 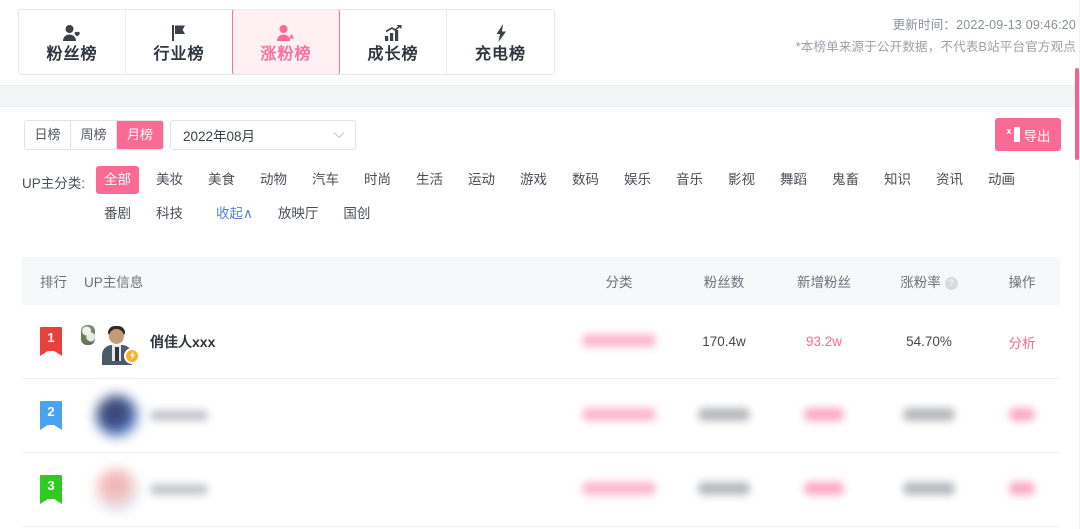 I want to click on category-item-news: 资讯, so click(x=949, y=180).